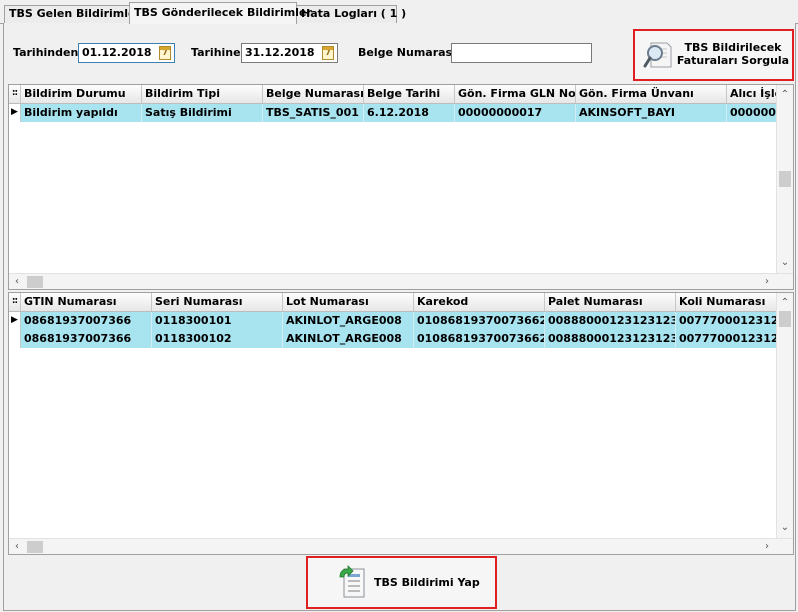 The width and height of the screenshot is (798, 612). Describe the element at coordinates (733, 60) in the screenshot. I see `query-button-label-2: Faturaları Sorgula` at that location.